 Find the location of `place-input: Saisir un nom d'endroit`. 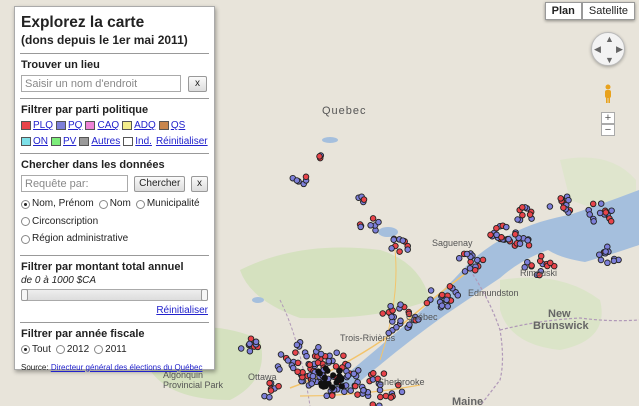

place-input: Saisir un nom d'endroit is located at coordinates (101, 83).